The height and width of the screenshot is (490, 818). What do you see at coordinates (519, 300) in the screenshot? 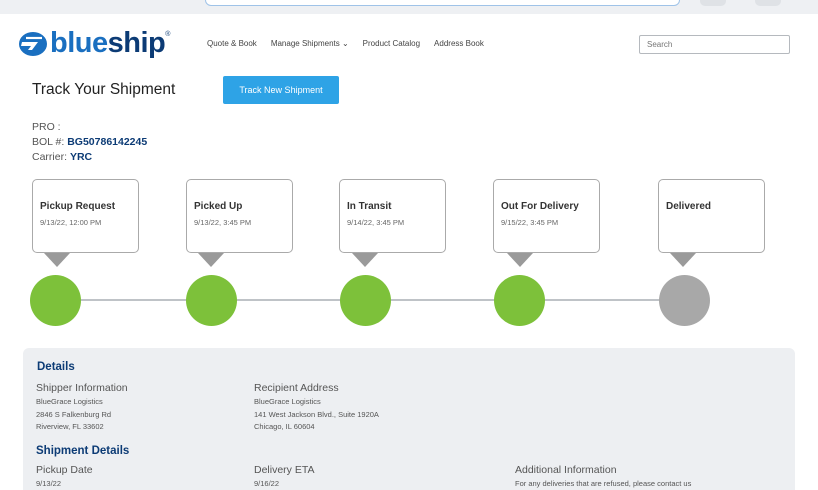
I see `stage-dot-out-for-delivery` at bounding box center [519, 300].